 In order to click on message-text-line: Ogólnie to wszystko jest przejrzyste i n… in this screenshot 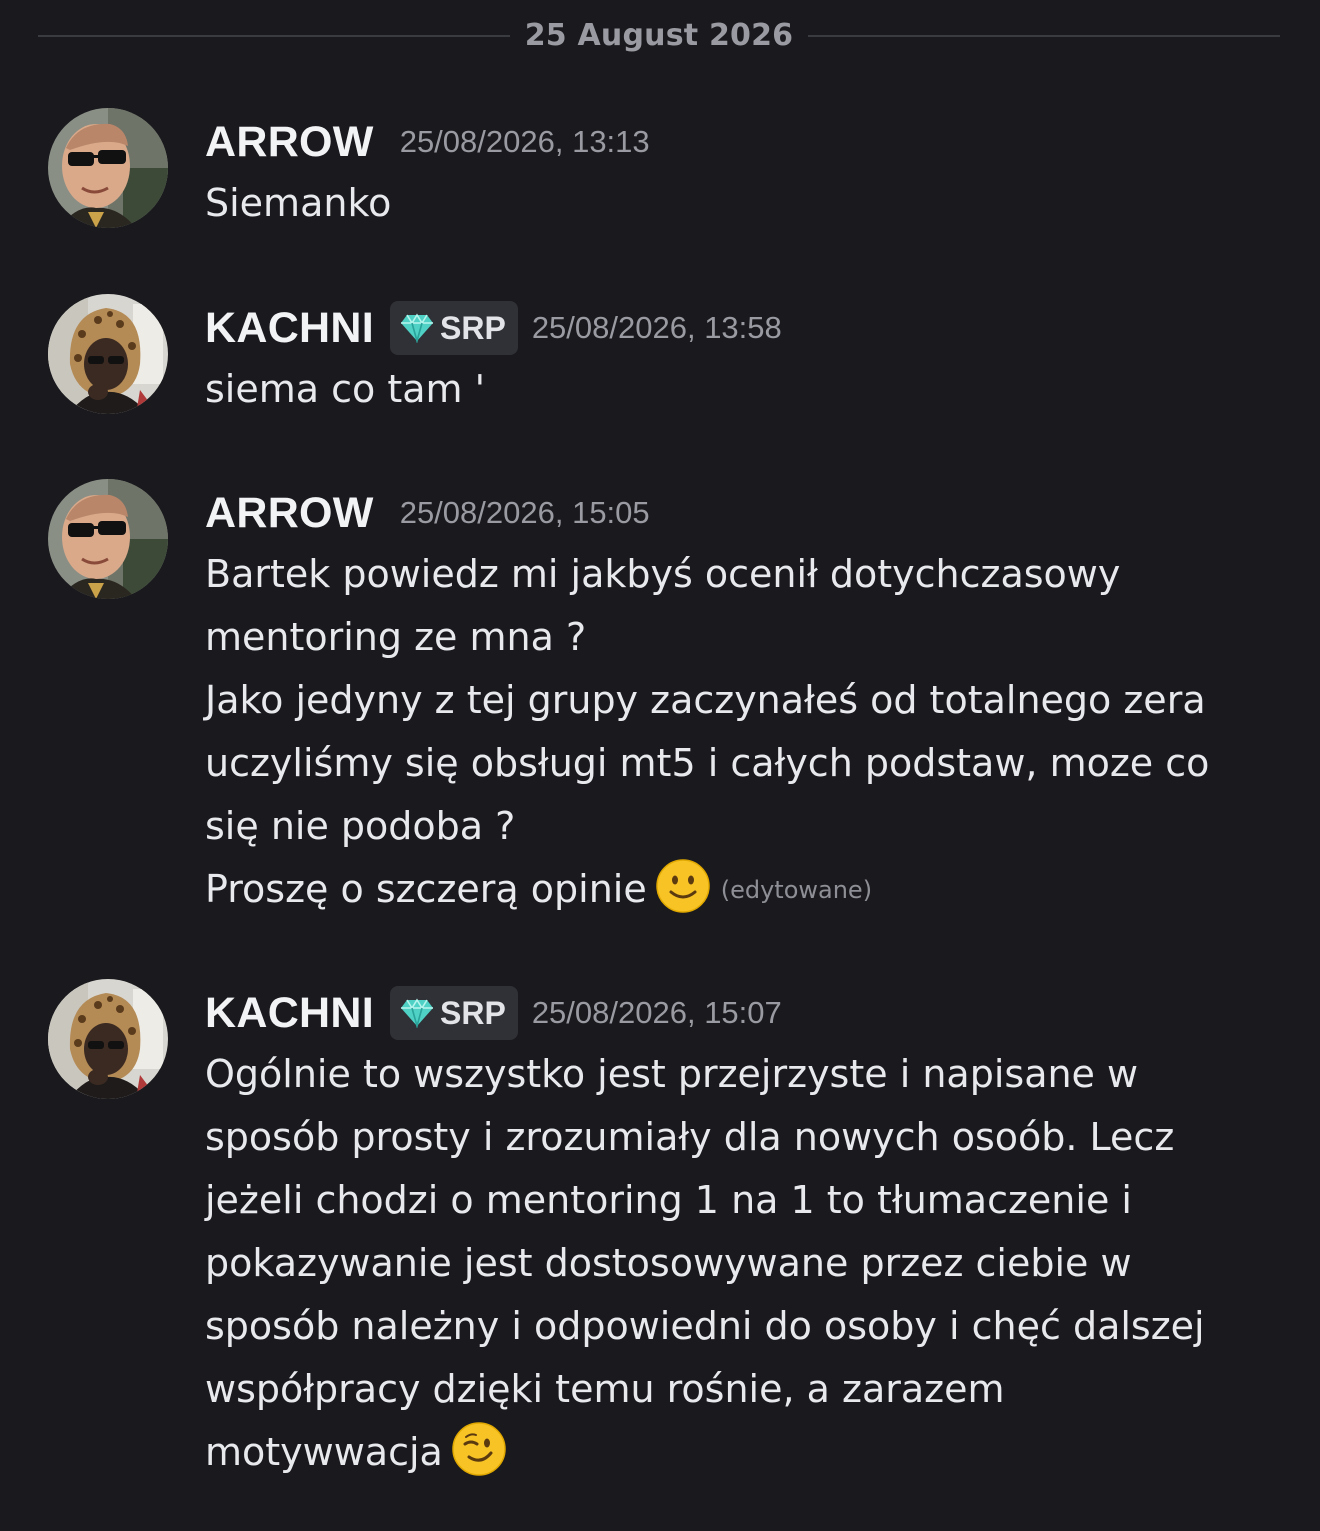, I will do `click(672, 1074)`.